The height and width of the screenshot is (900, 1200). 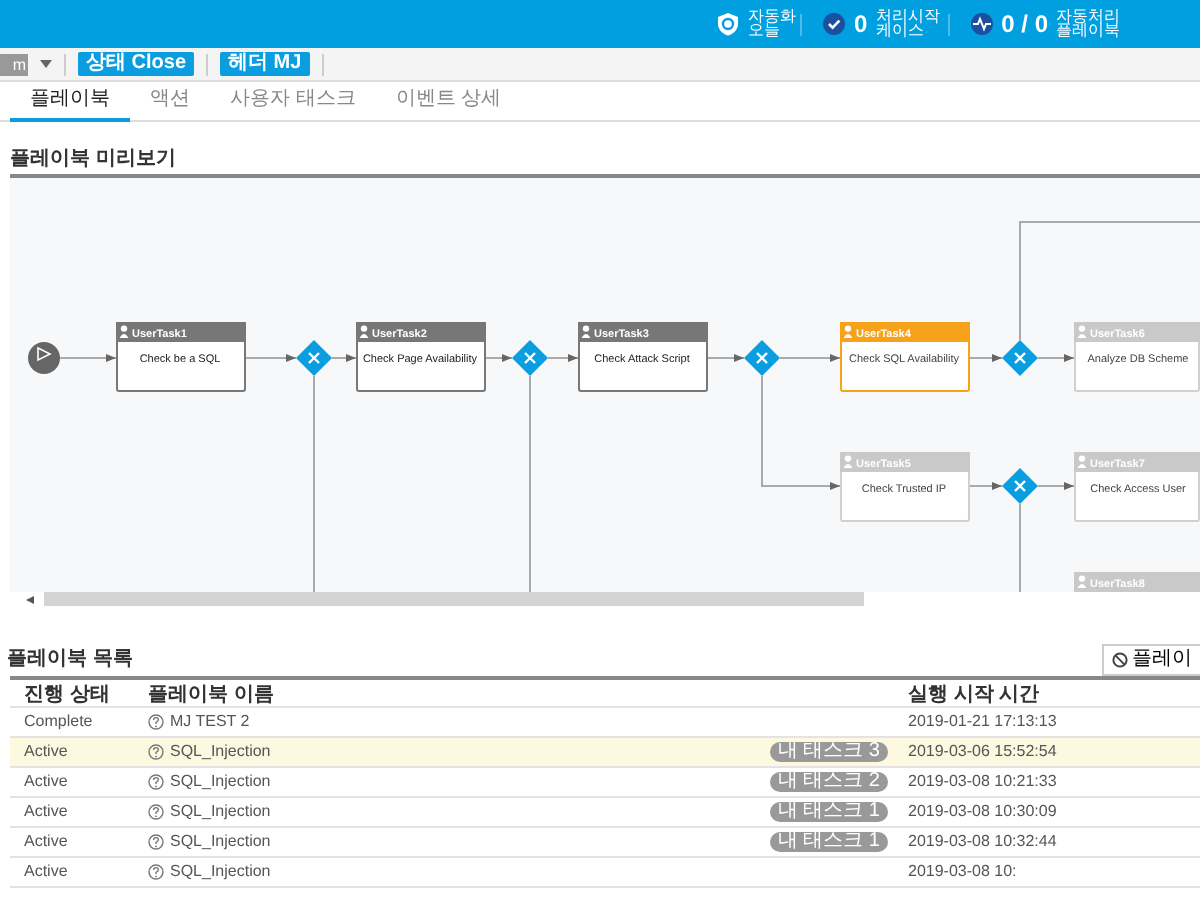 I want to click on pulse-icon, so click(x=981, y=24).